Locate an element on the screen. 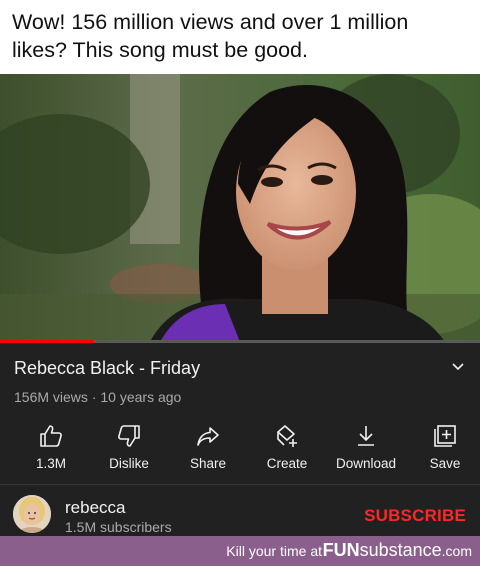 This screenshot has height=566, width=480. create-button: Create is located at coordinates (287, 451).